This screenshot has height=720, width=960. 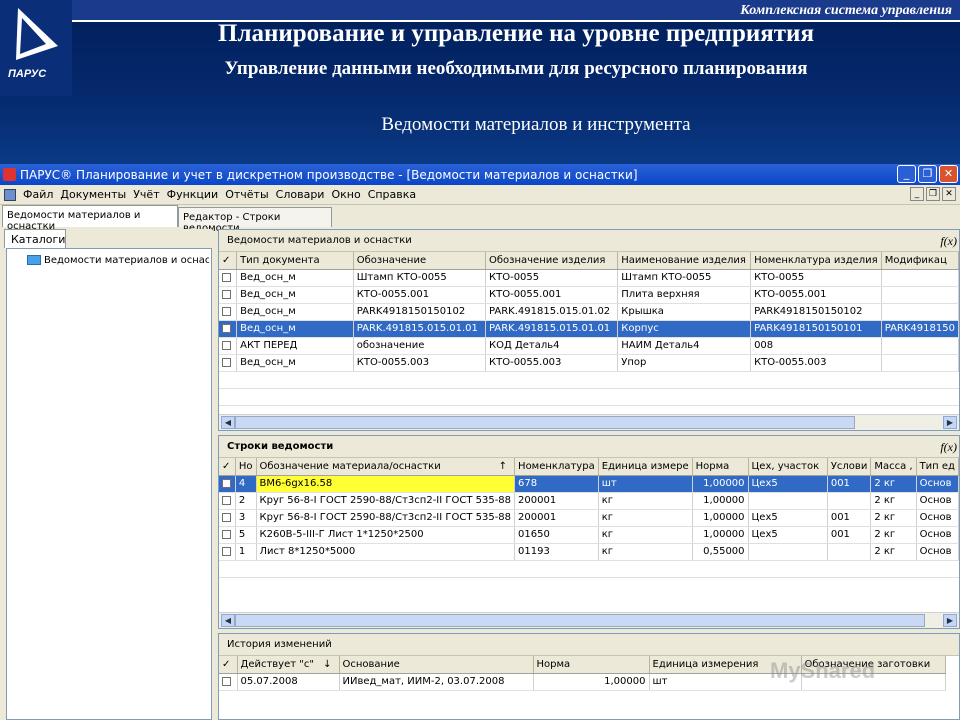 I want to click on column-header: Масса ,, so click(x=893, y=467).